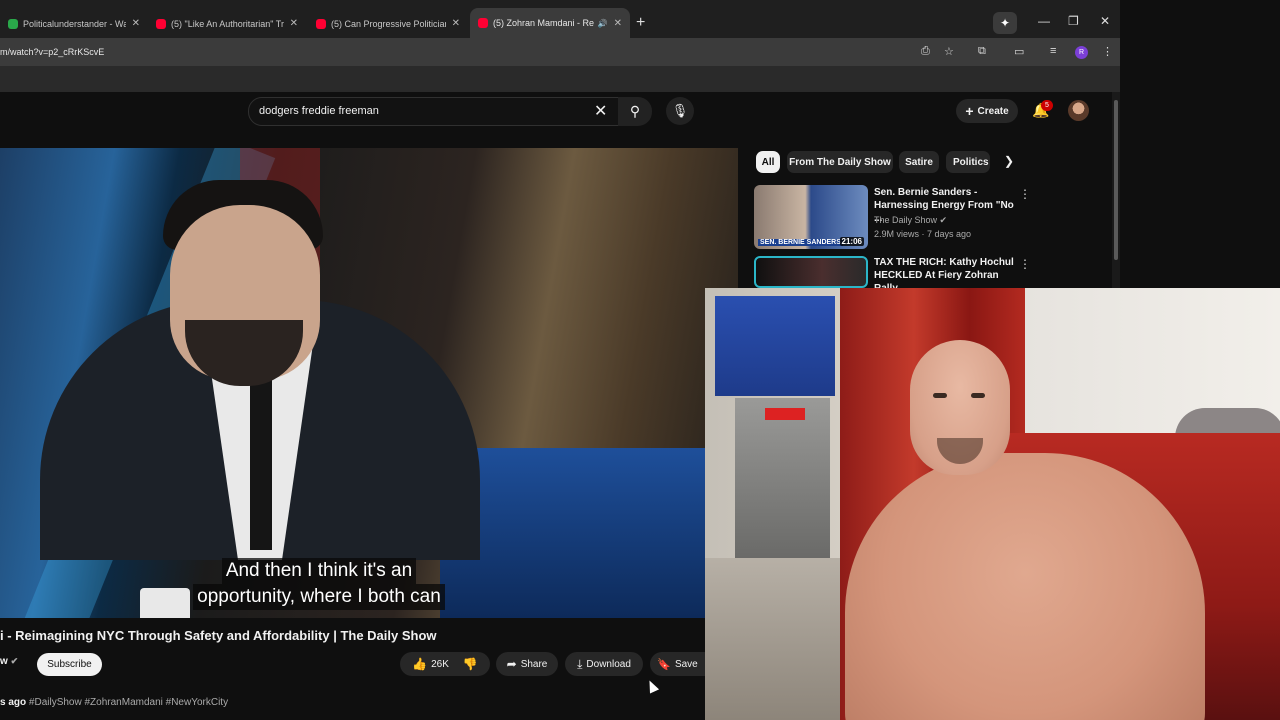  Describe the element at coordinates (603, 23) in the screenshot. I see `speaker-icon: 🔊` at that location.